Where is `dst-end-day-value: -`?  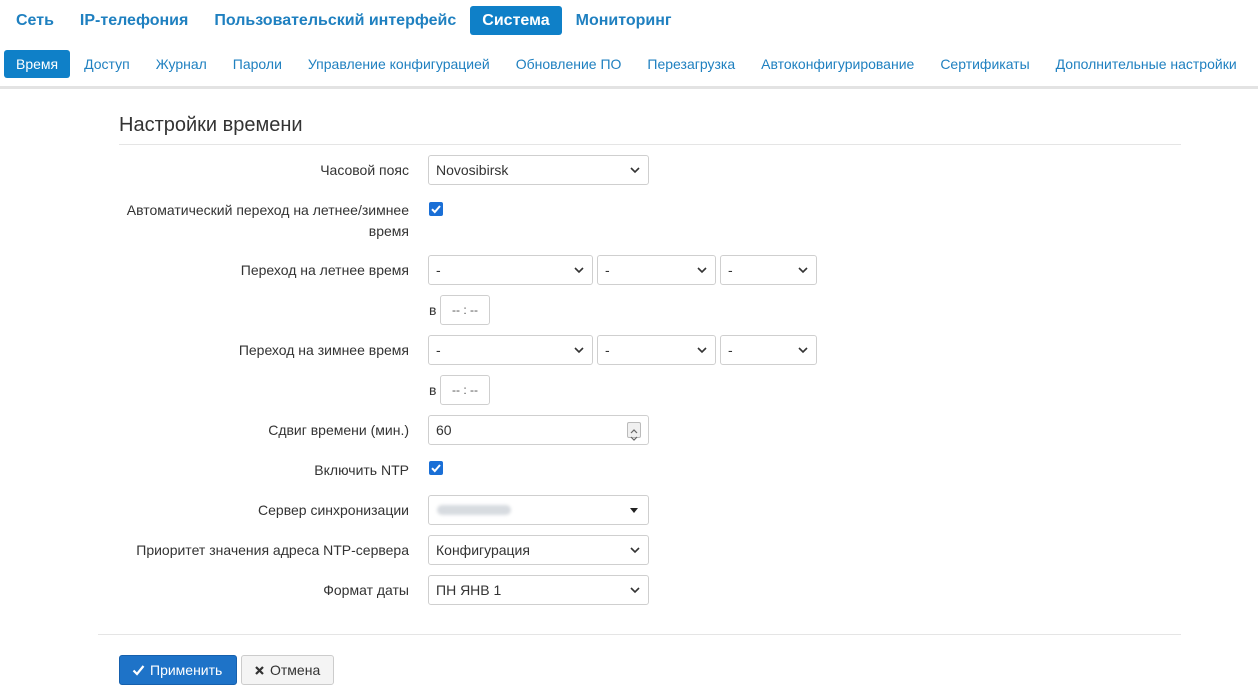
dst-end-day-value: - is located at coordinates (730, 350).